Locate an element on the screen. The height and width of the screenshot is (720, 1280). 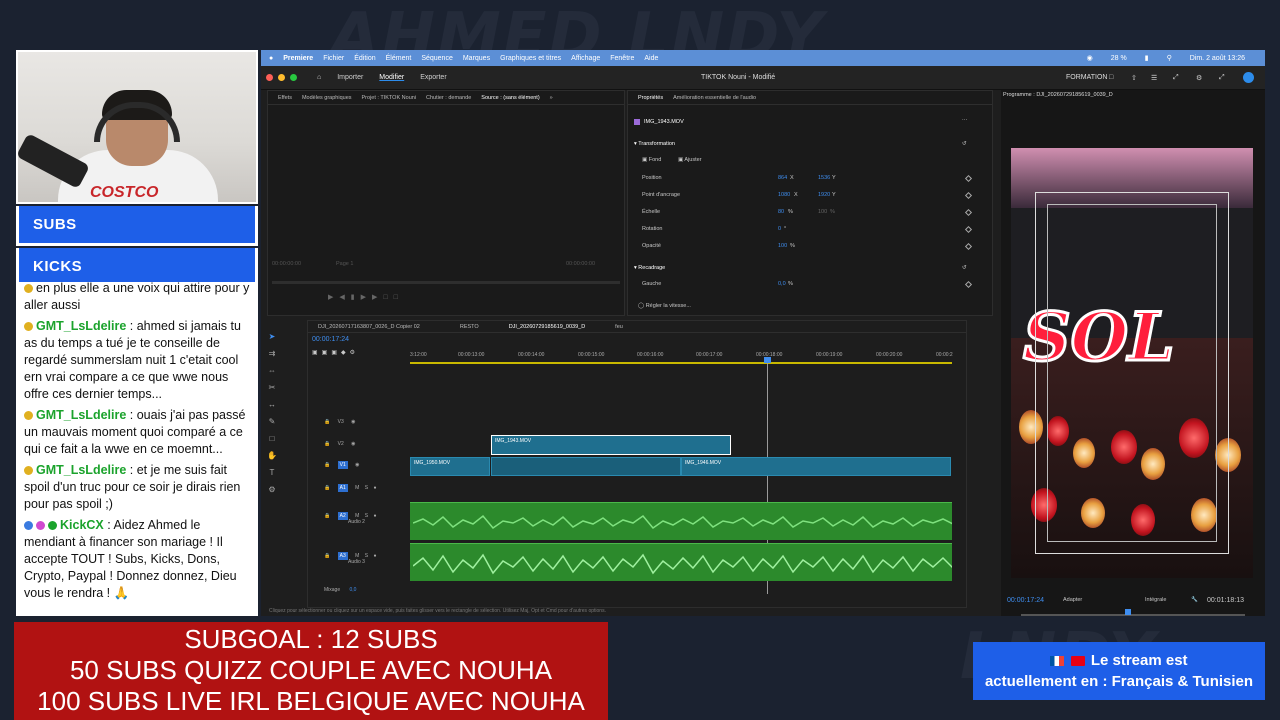
video-clip: IMG_1943.MOV is located at coordinates (611, 445).